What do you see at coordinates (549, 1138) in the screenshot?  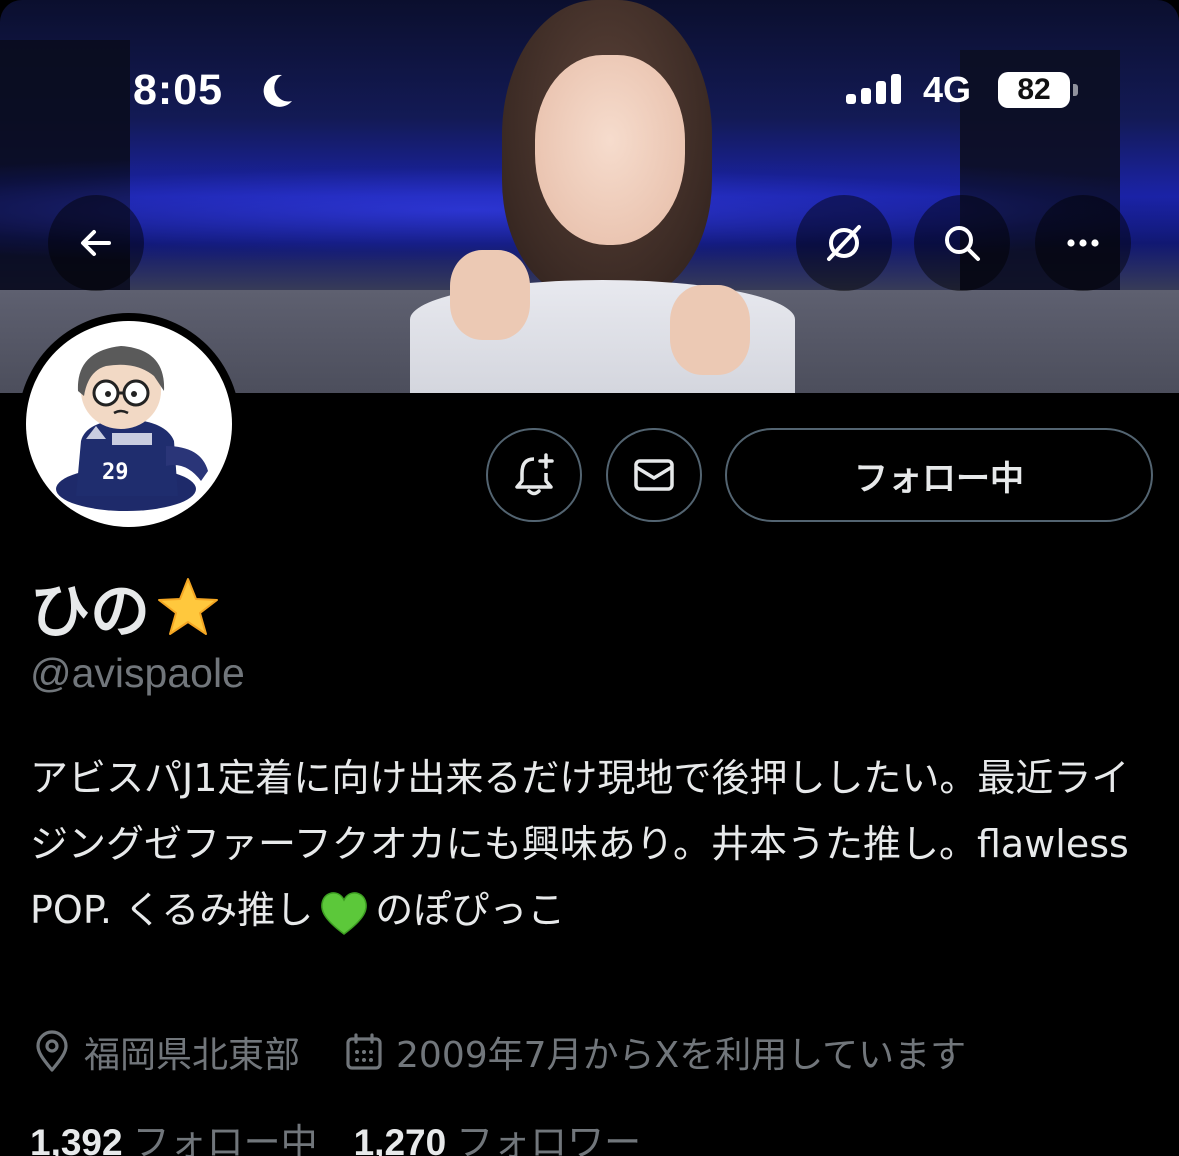 I see `followers-label: フォロワー` at bounding box center [549, 1138].